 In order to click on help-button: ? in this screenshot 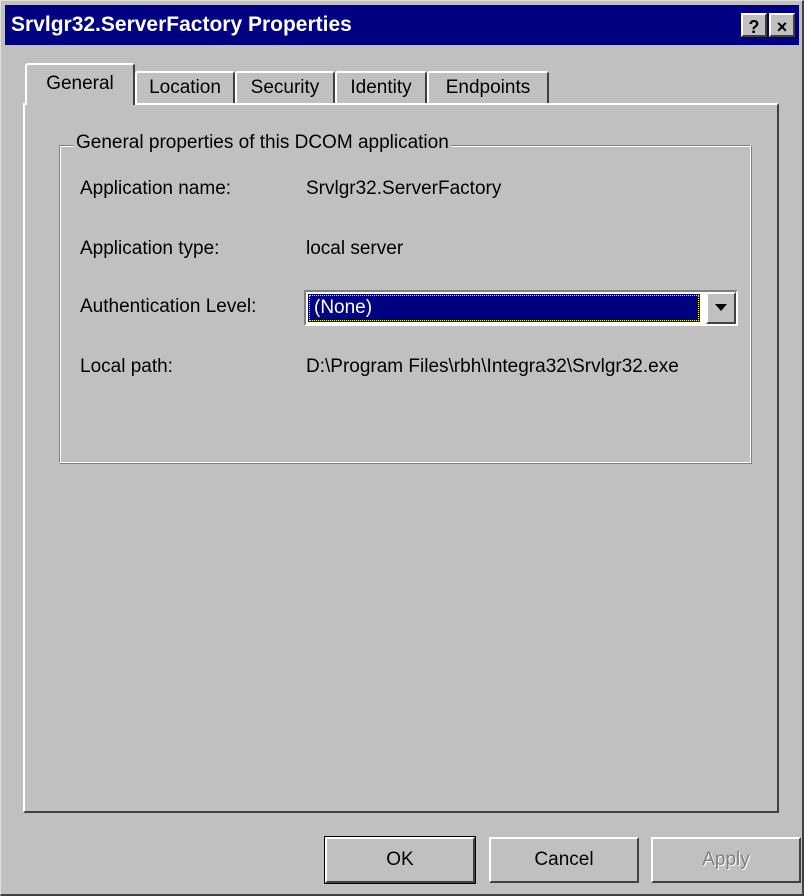, I will do `click(754, 25)`.